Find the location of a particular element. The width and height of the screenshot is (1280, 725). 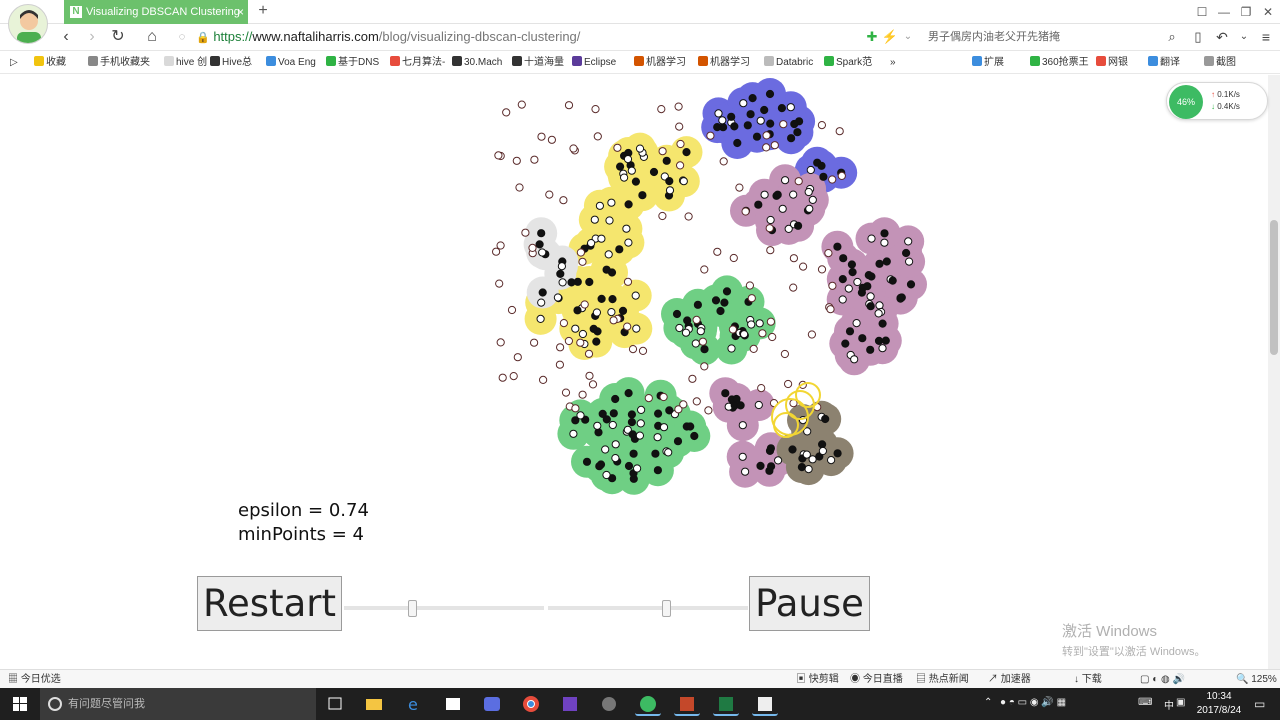

keyboard-icon: ⌨ is located at coordinates (1145, 702).